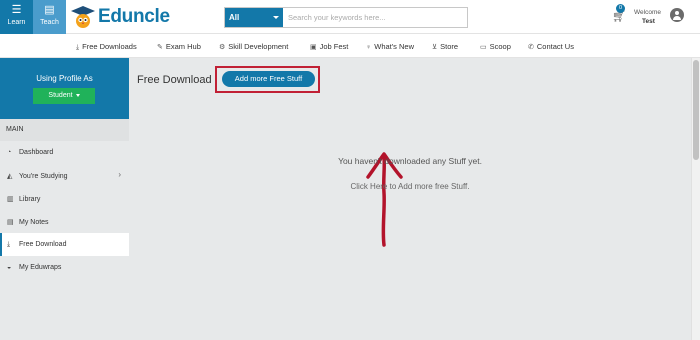 The image size is (700, 340). I want to click on bulb-icon: ♀, so click(369, 47).